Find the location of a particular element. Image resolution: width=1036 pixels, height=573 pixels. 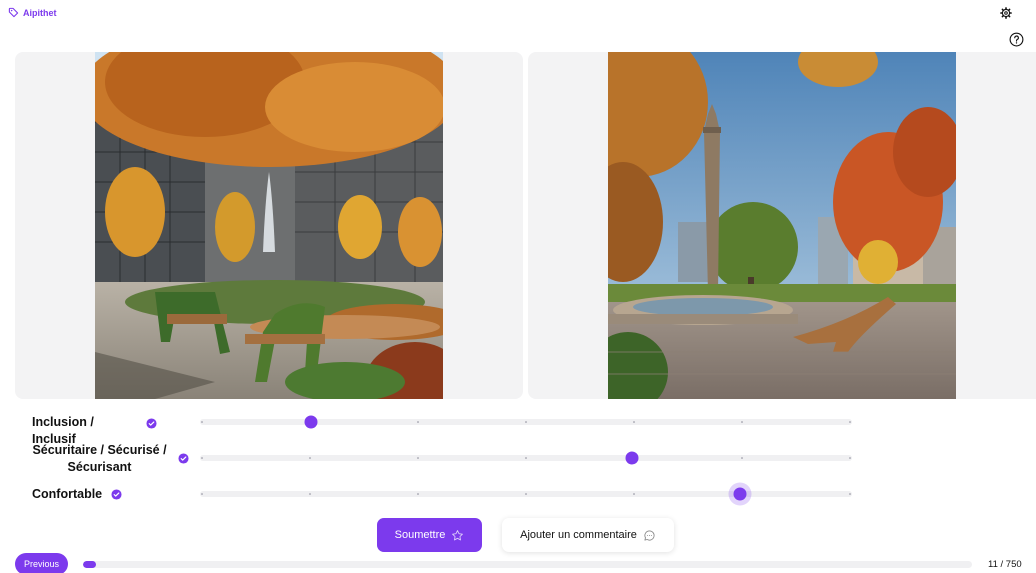

brand: Aipithet is located at coordinates (32, 12).